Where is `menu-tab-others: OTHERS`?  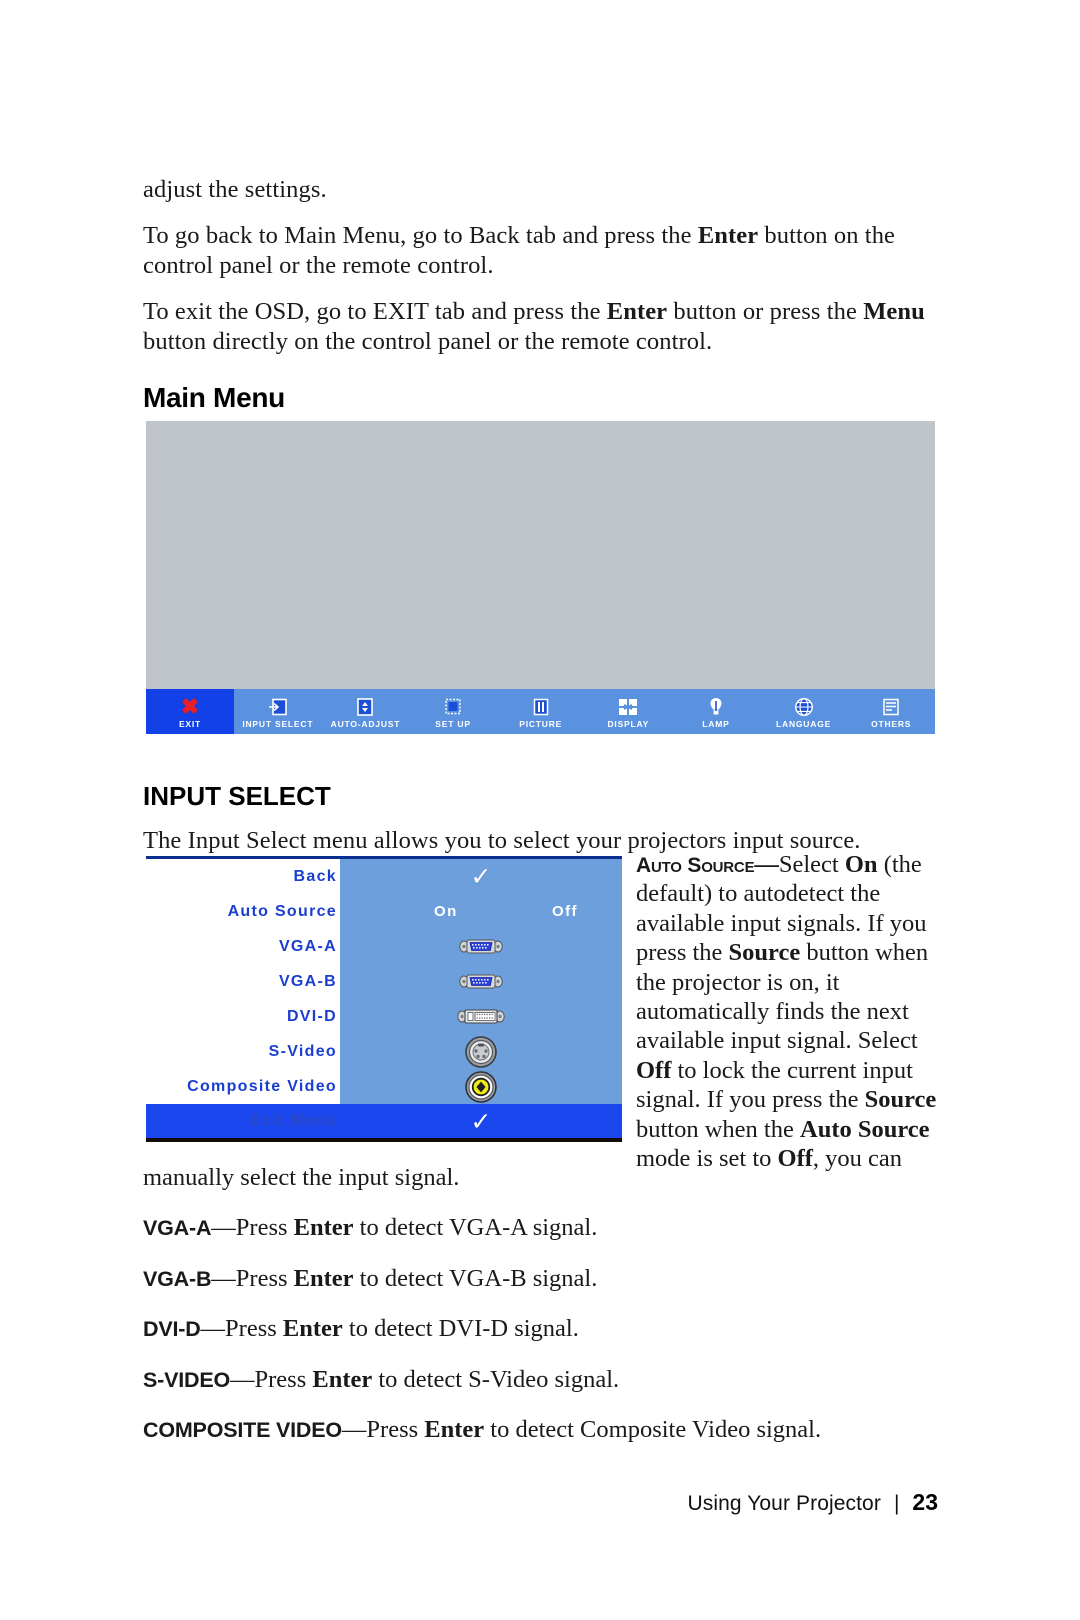
menu-tab-others: OTHERS is located at coordinates (891, 711).